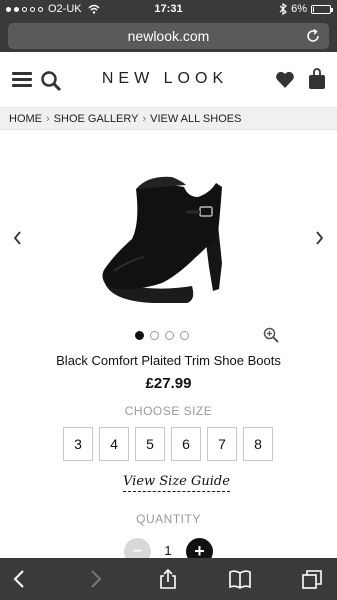 This screenshot has height=600, width=337. I want to click on browser-toolbar, so click(168, 579).